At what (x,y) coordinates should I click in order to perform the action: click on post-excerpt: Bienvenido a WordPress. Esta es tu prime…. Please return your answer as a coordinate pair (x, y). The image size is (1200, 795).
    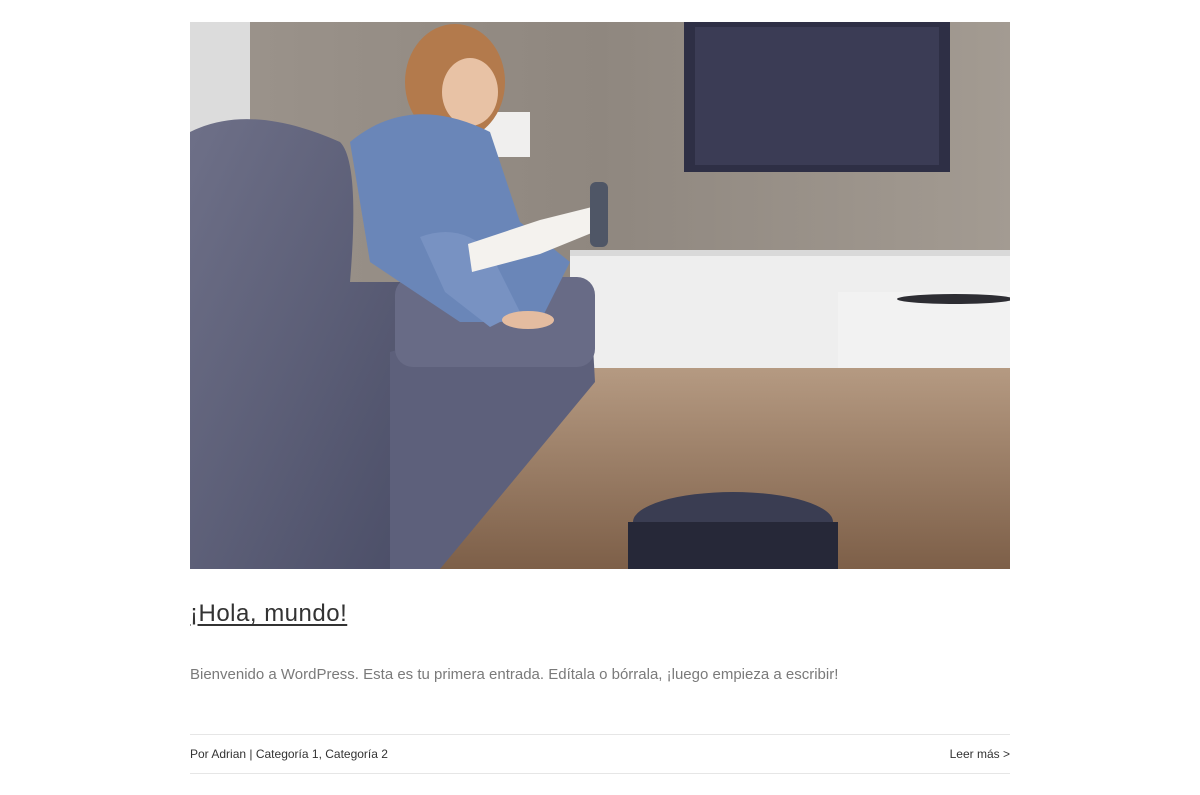
    Looking at the image, I should click on (514, 674).